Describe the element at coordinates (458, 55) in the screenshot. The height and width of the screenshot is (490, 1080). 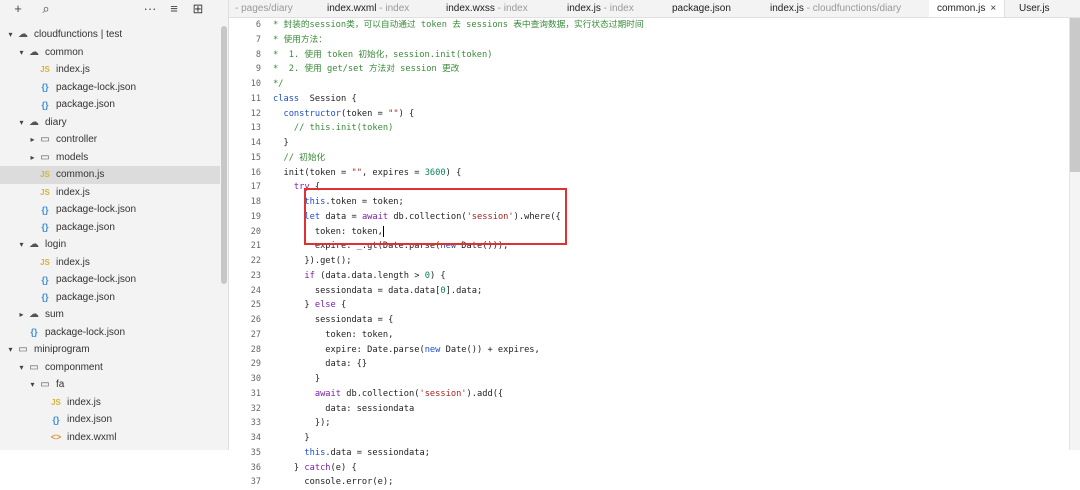
I see `code-line: * 1. 使用 token 初始化，session.init(token)` at that location.